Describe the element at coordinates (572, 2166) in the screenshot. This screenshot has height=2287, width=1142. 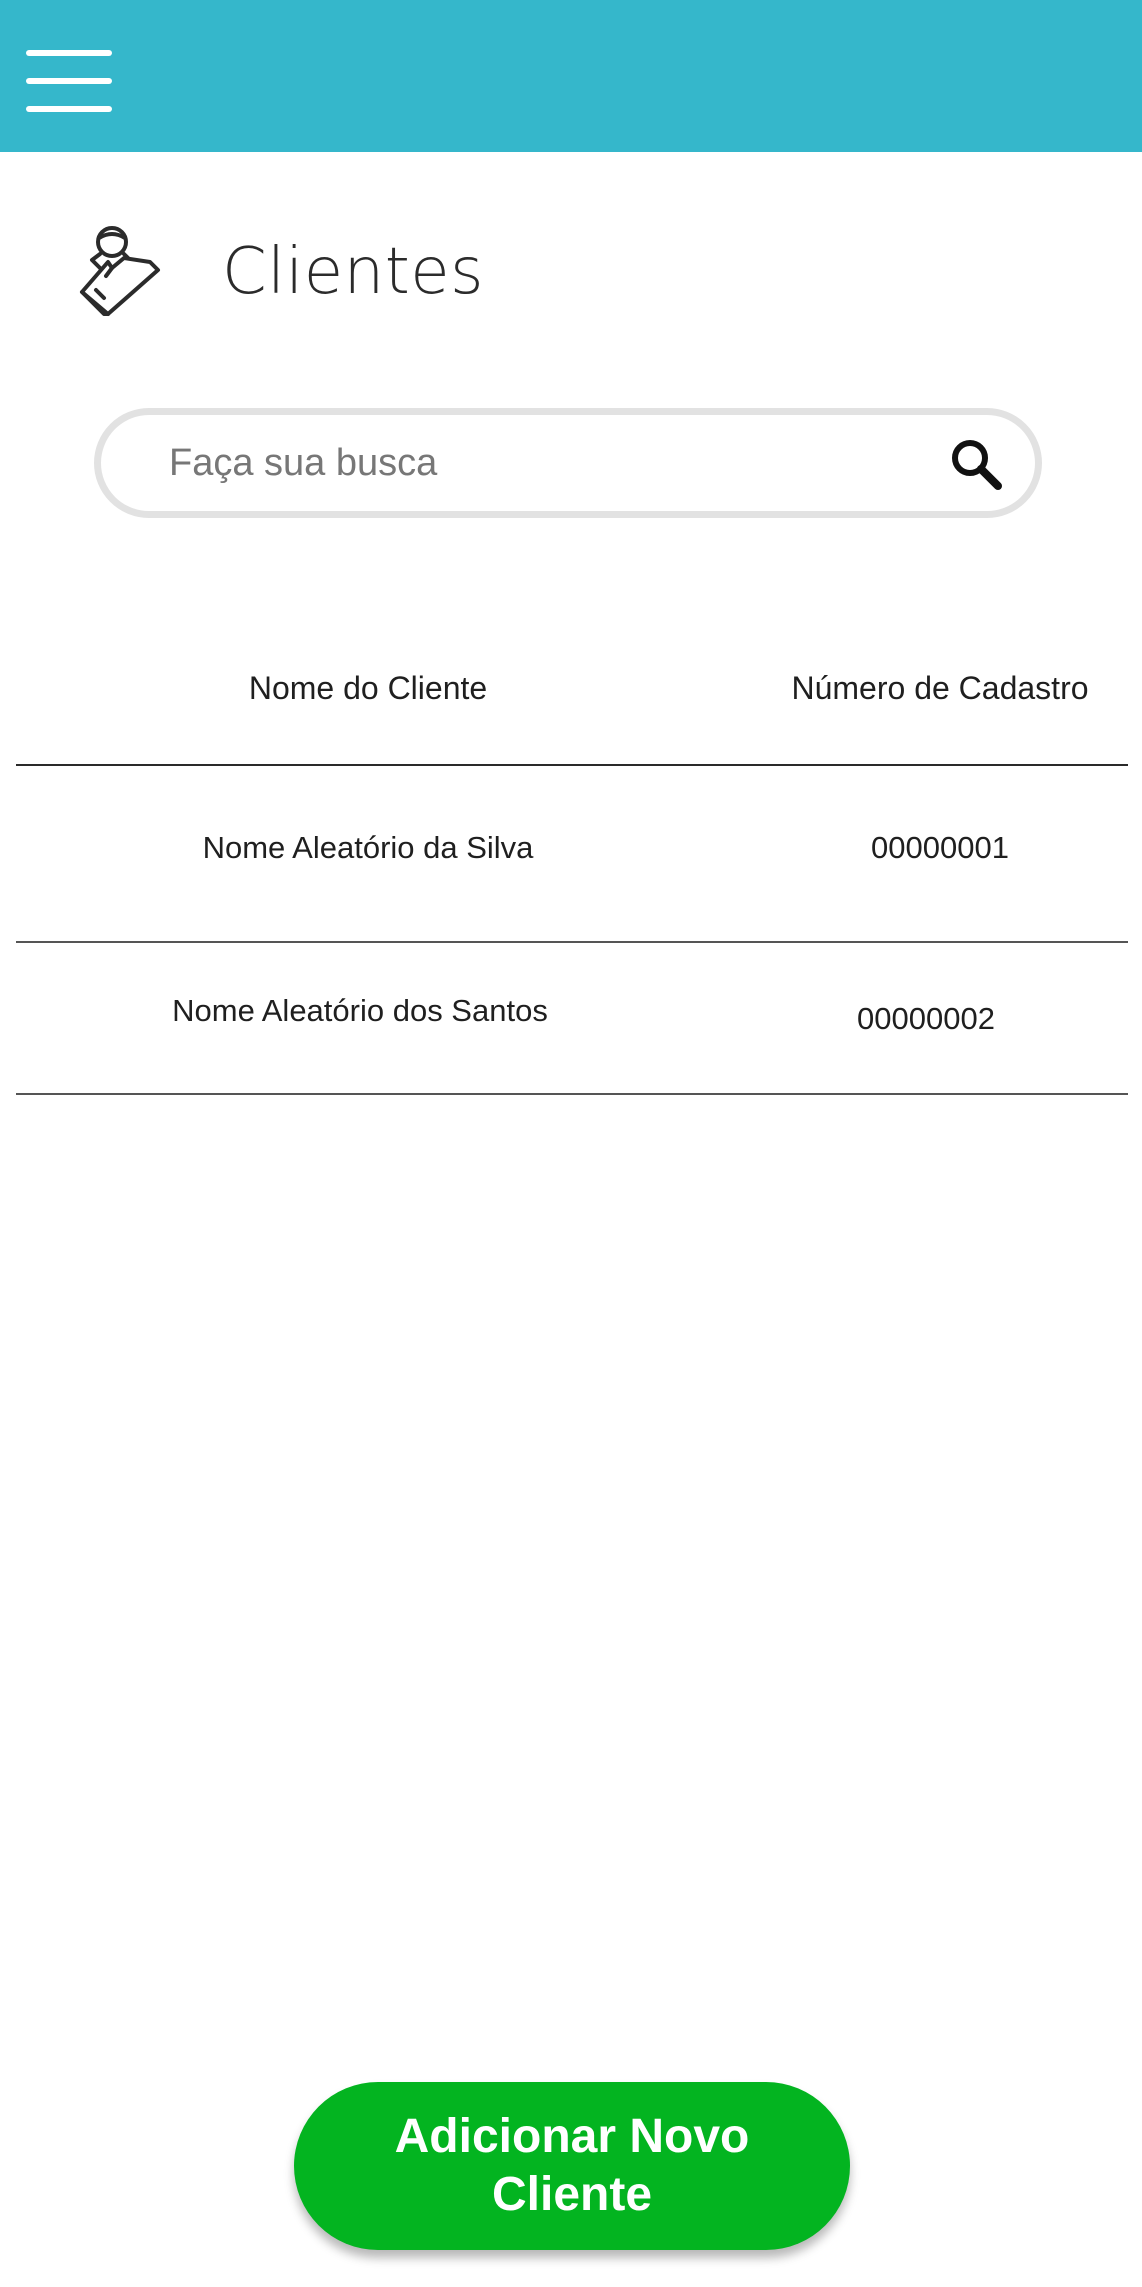
I see `add-new-client-button: Adicionar Novo Cliente` at that location.